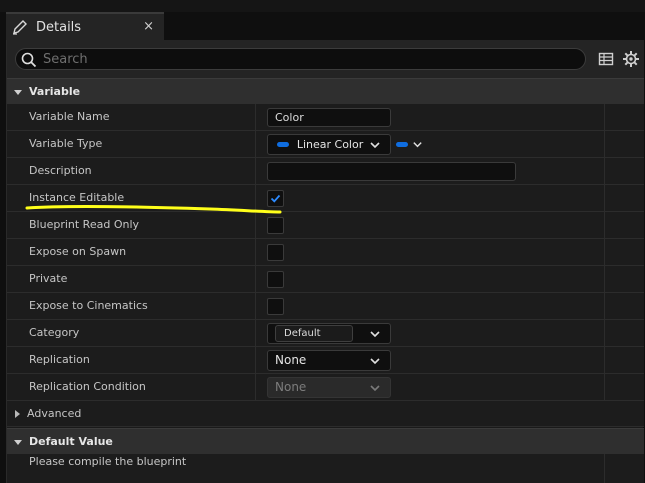 Image resolution: width=645 pixels, height=483 pixels. I want to click on row-instance-editable: Instance Editable, so click(325, 198).